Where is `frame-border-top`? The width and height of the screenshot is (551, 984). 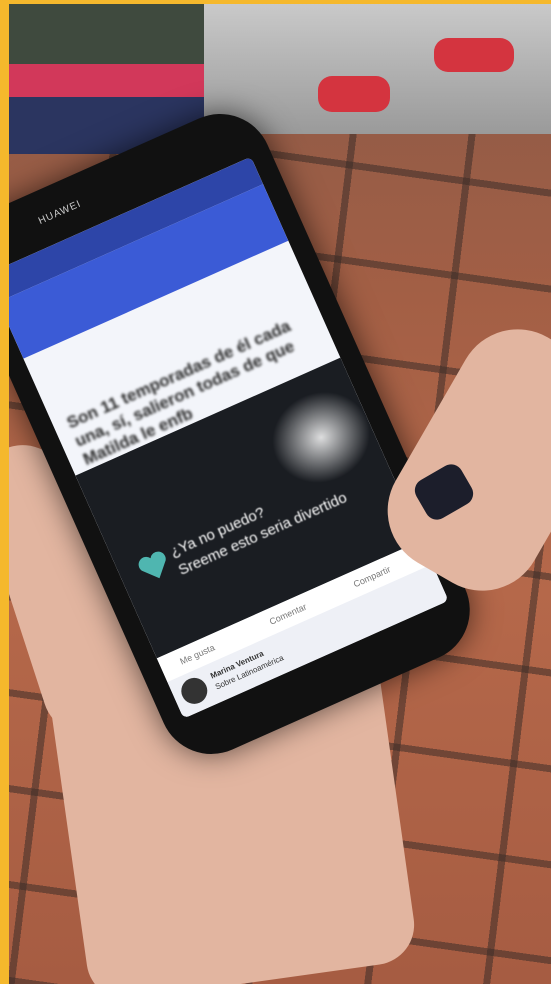
frame-border-top is located at coordinates (275, 2).